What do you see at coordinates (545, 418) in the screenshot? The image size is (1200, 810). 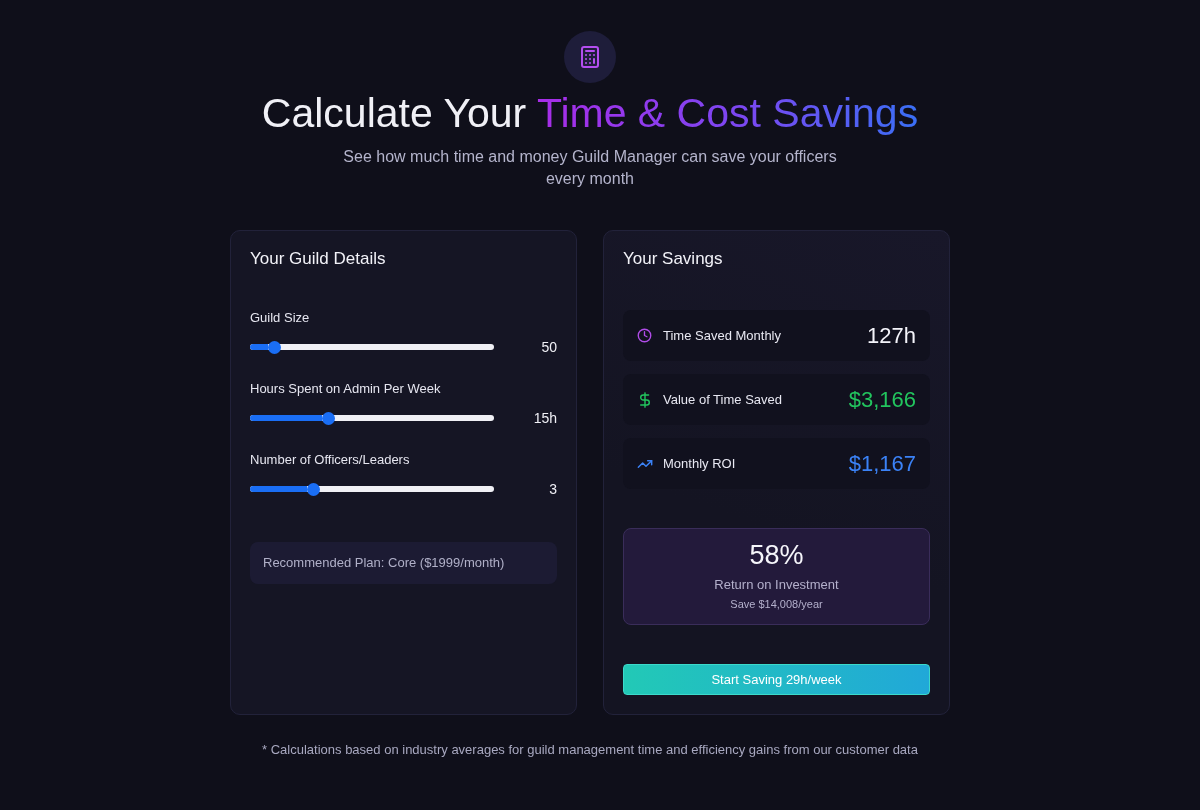 I see `slider-value: 15h` at bounding box center [545, 418].